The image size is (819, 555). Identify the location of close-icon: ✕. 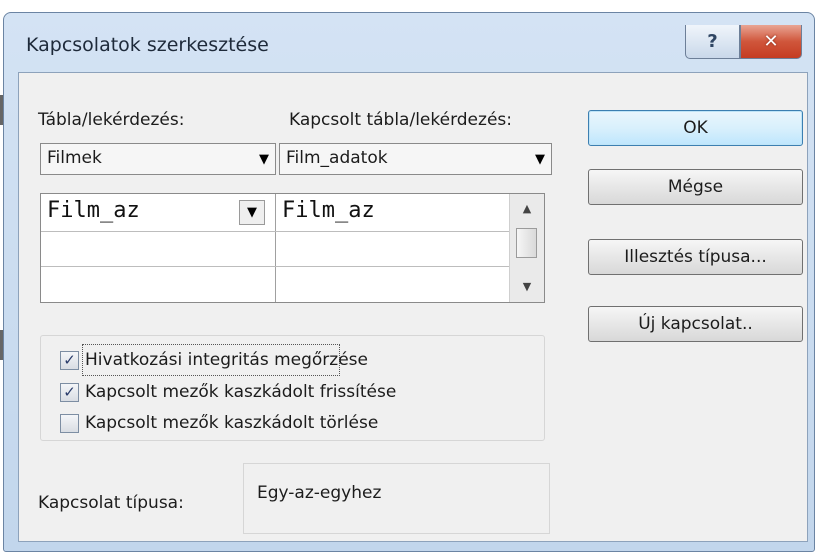
(771, 41).